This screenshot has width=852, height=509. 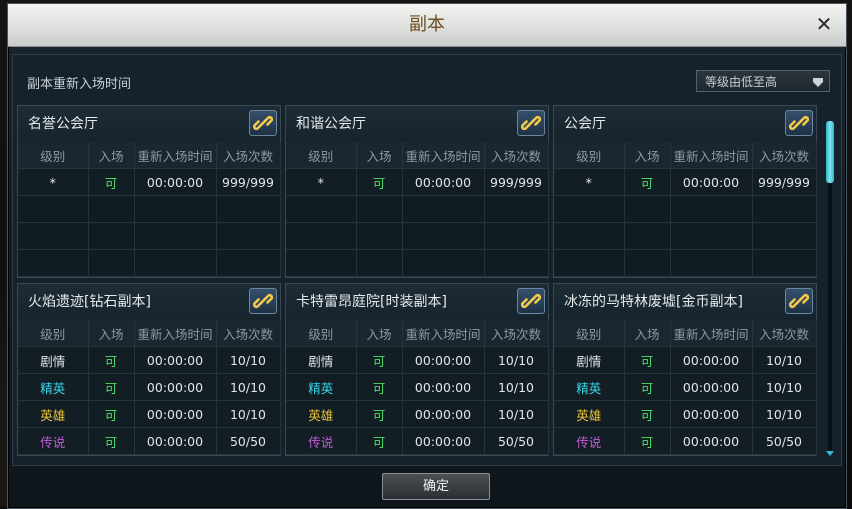 I want to click on window-titlebar: 副本 ✕, so click(x=427, y=25).